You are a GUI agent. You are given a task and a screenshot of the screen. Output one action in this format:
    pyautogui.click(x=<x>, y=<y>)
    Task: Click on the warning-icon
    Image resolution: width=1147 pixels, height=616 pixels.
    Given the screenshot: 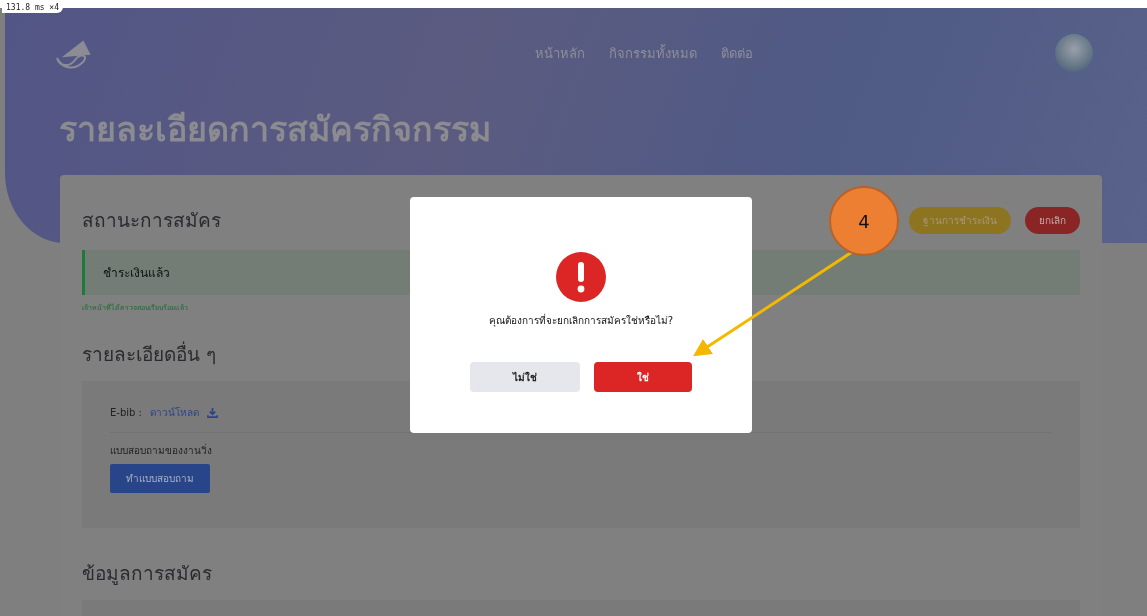 What is the action you would take?
    pyautogui.click(x=581, y=277)
    